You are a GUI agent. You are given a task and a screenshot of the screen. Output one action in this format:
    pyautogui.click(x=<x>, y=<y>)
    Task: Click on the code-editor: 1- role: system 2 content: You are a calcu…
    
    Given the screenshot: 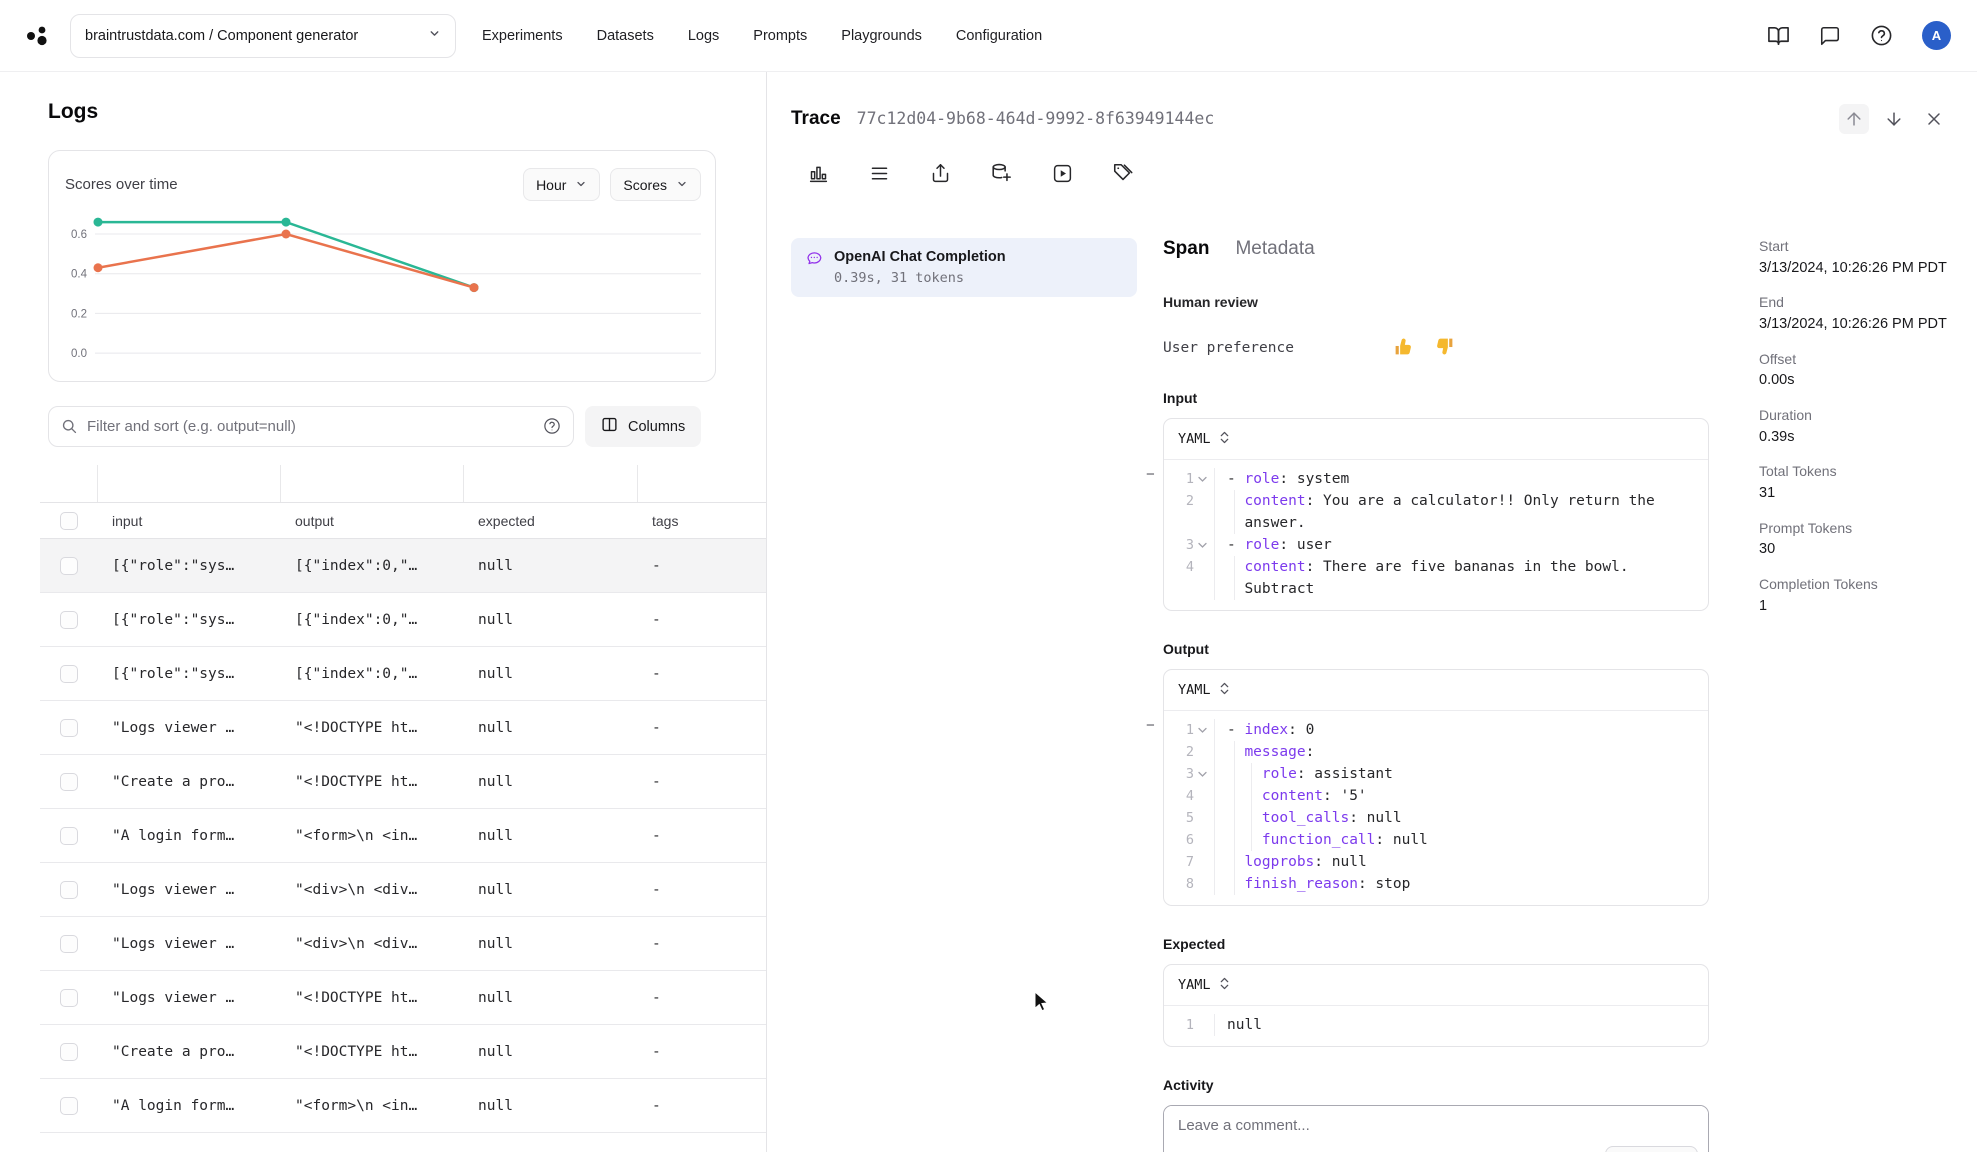 What is the action you would take?
    pyautogui.click(x=1436, y=535)
    